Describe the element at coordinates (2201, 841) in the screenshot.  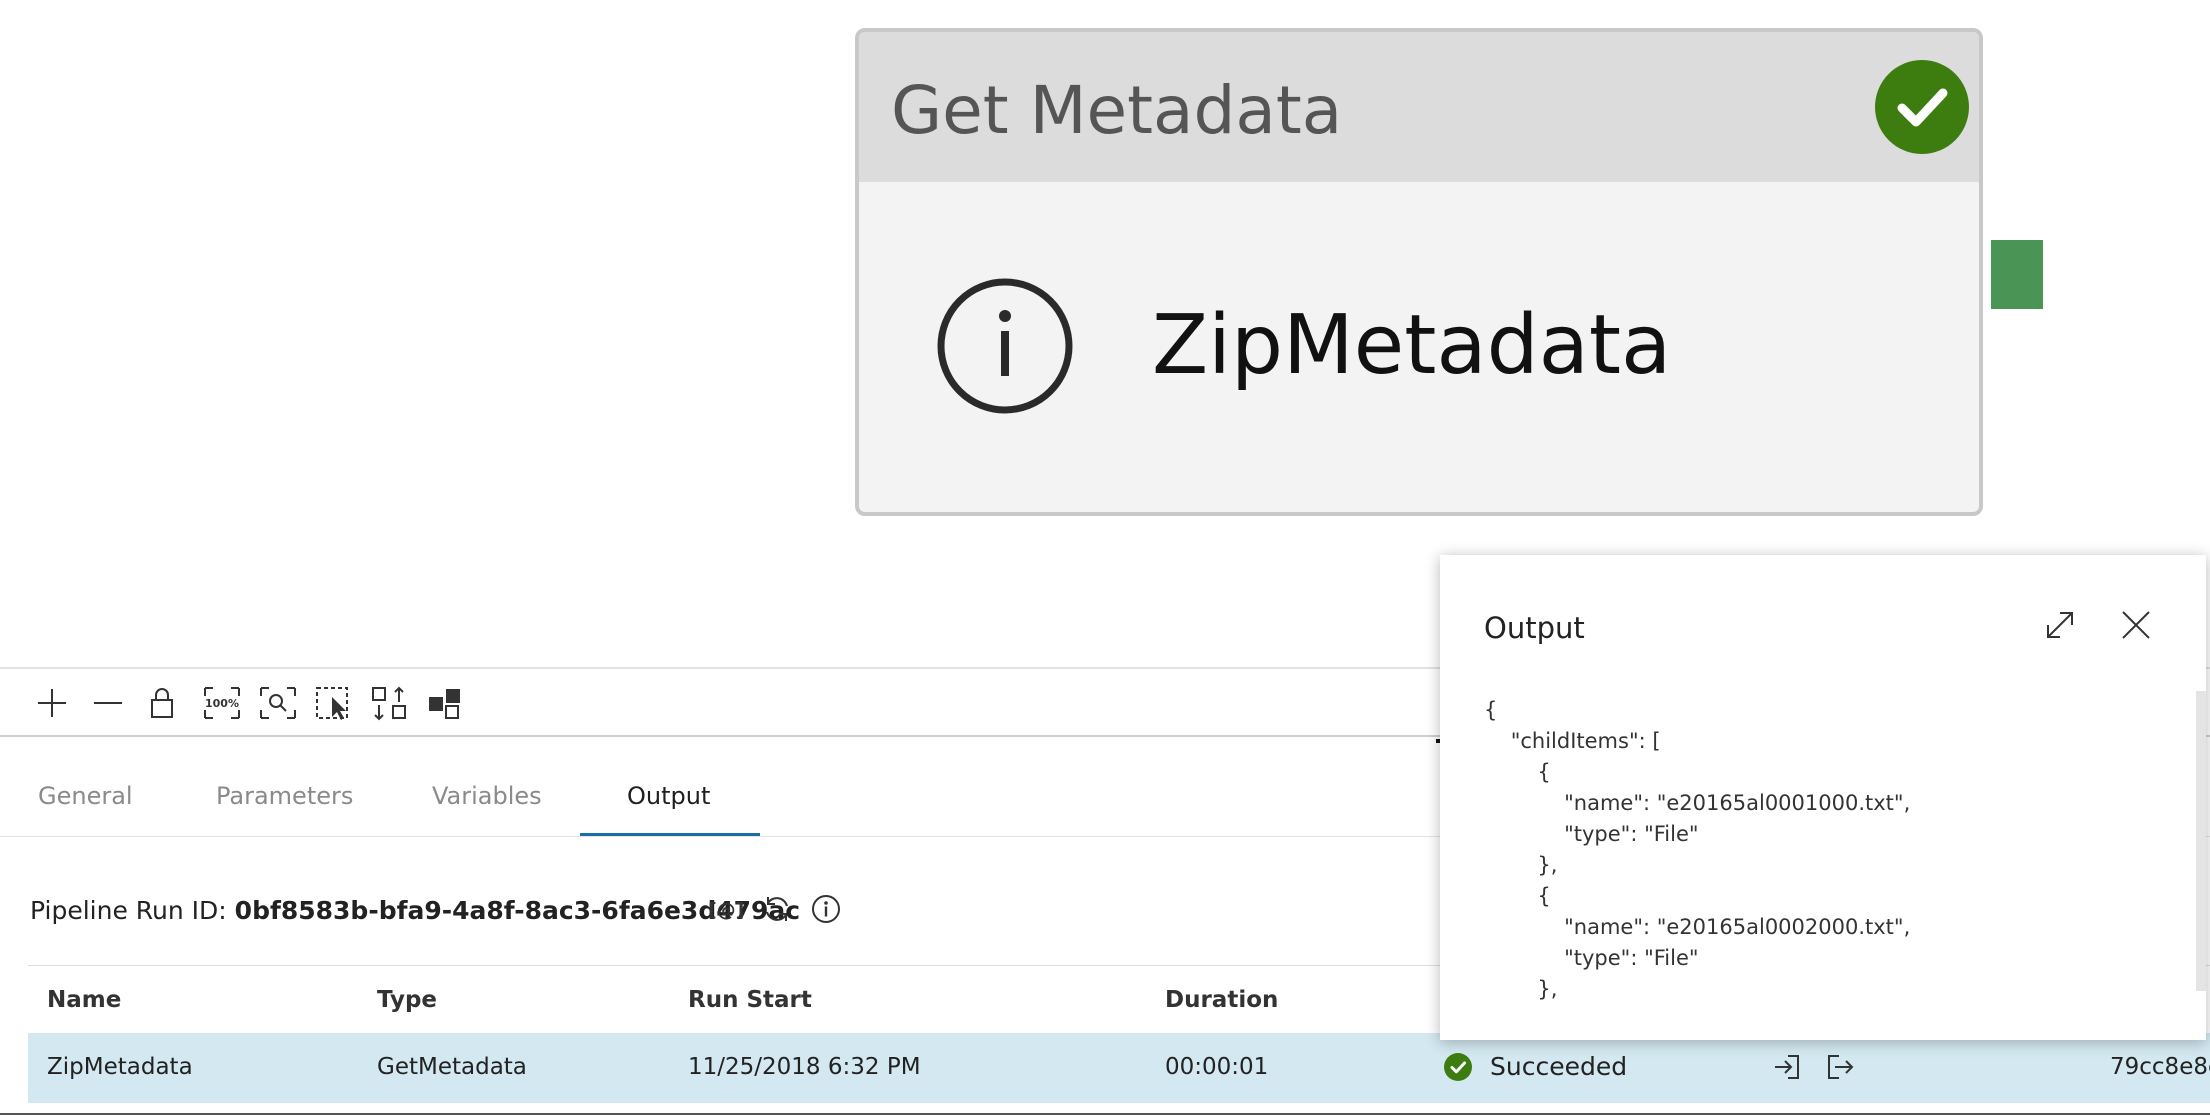
I see `output-scrollbar` at that location.